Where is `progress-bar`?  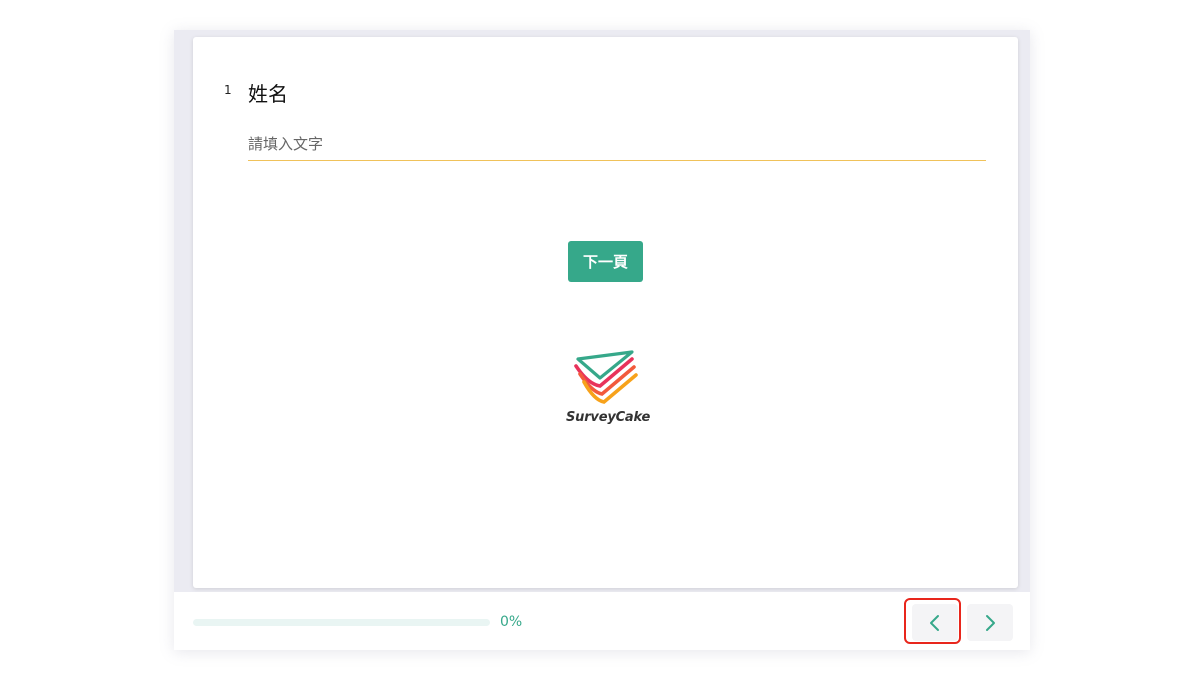
progress-bar is located at coordinates (341, 622).